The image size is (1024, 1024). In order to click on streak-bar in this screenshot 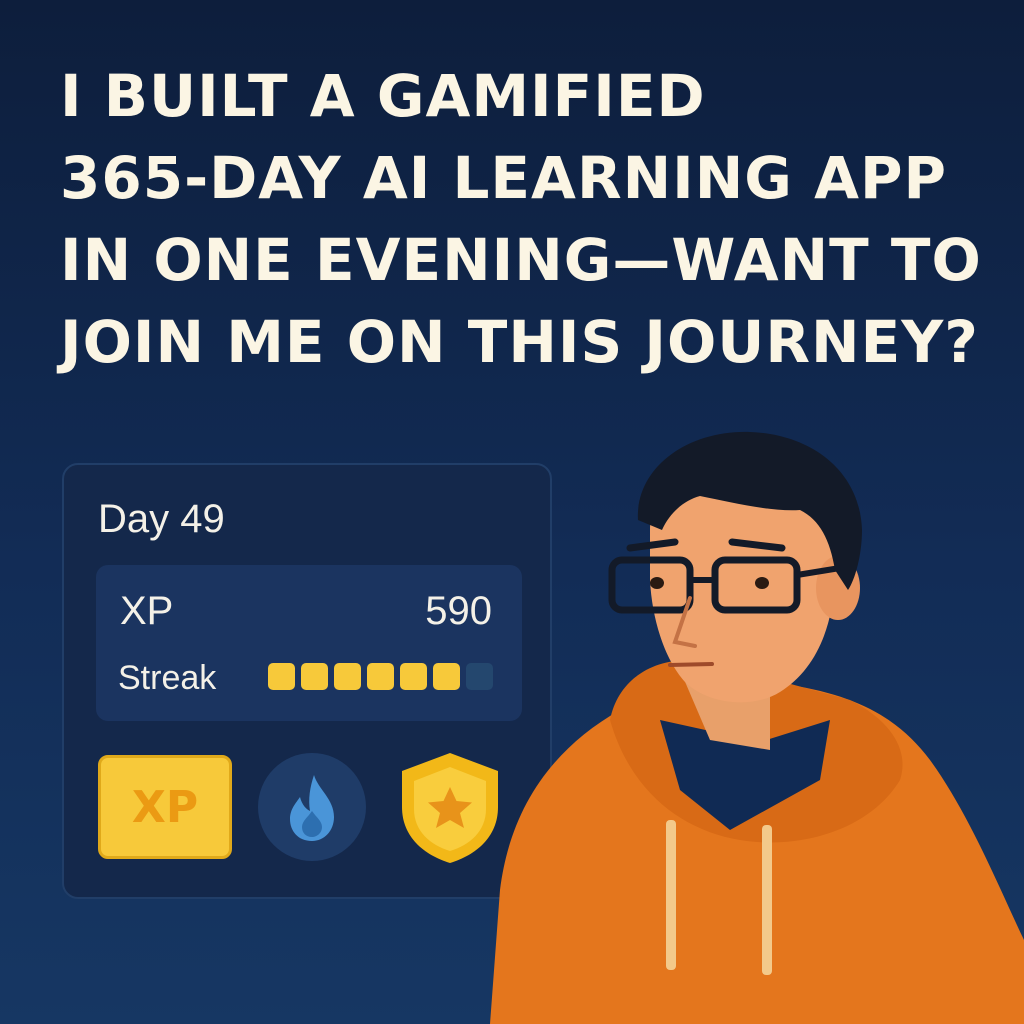, I will do `click(380, 678)`.